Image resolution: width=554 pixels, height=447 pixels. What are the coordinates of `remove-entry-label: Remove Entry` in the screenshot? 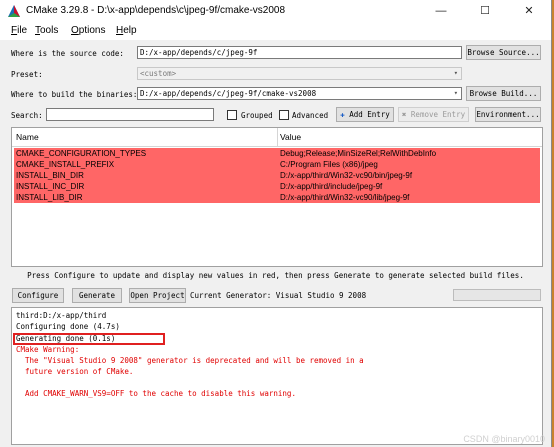 It's located at (438, 114).